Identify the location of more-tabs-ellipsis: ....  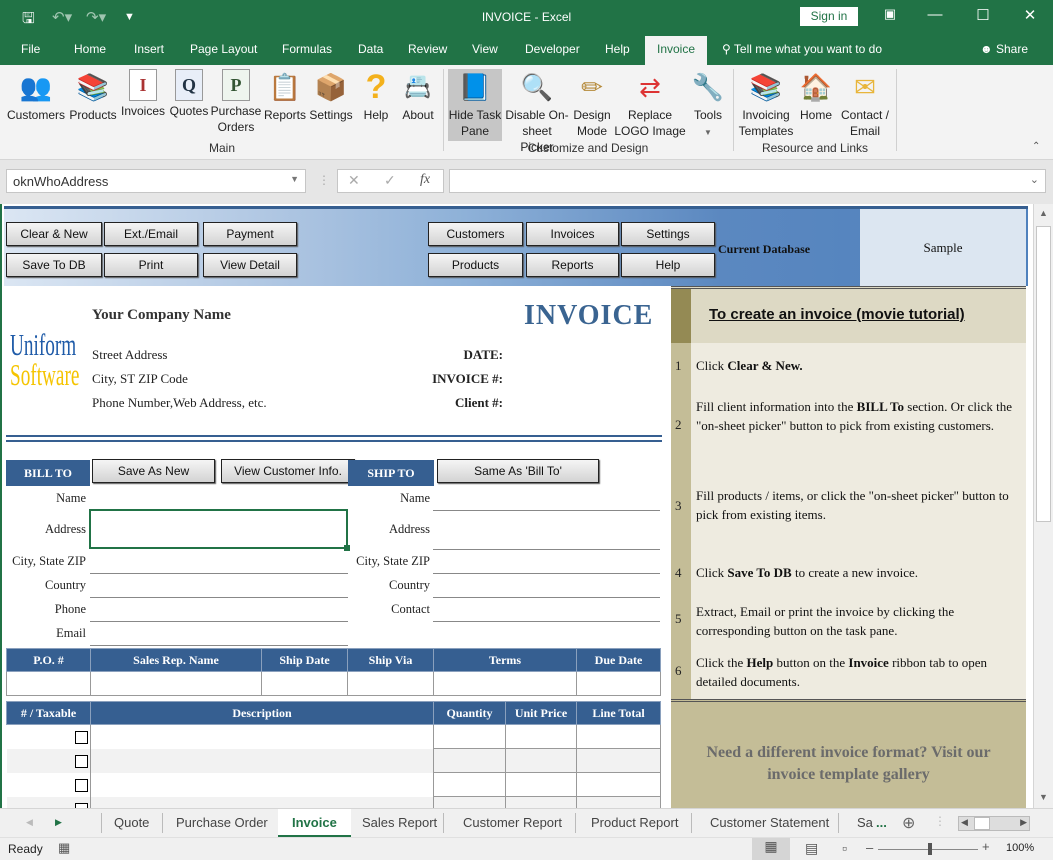
(881, 822).